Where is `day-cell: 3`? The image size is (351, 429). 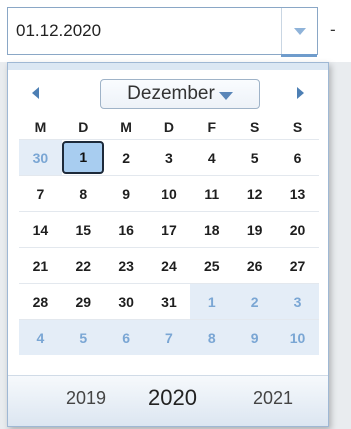 day-cell: 3 is located at coordinates (169, 157).